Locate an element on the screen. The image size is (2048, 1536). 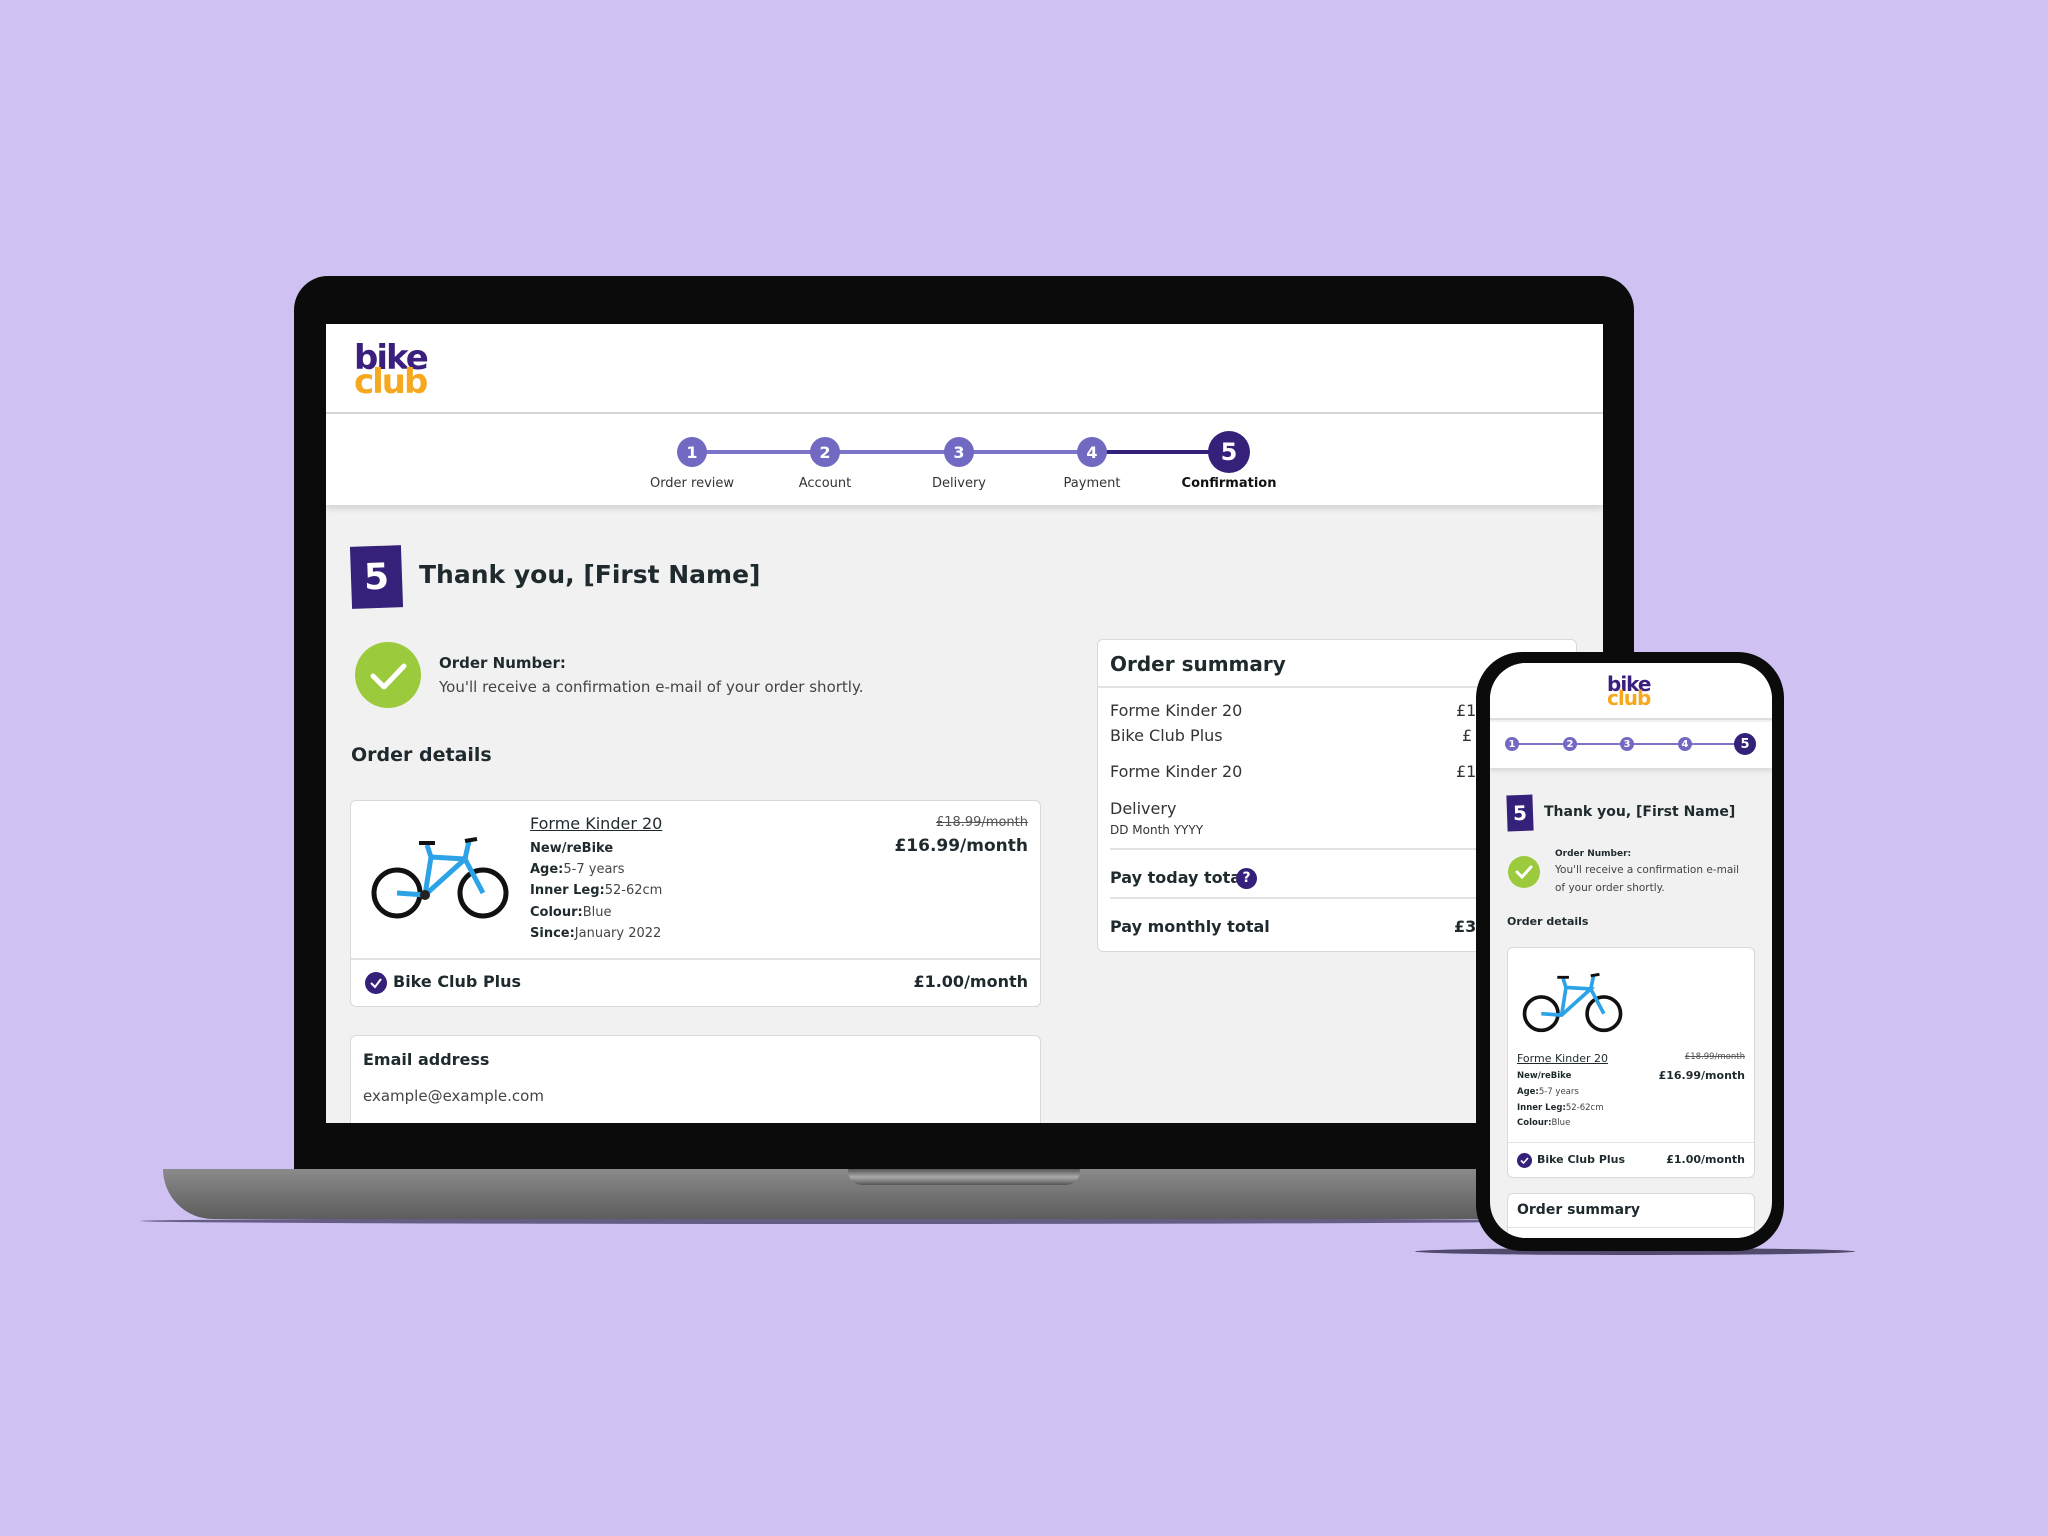
mobile-stepper: 1 2 3 4 5 is located at coordinates (1631, 745).